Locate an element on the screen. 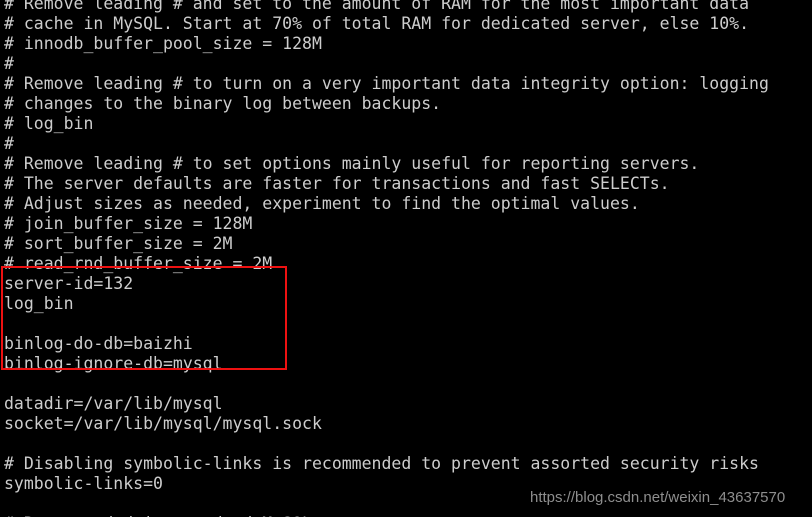 The image size is (812, 517). watermark-url: https://blog.csdn.net/weixin_43637570 is located at coordinates (658, 497).